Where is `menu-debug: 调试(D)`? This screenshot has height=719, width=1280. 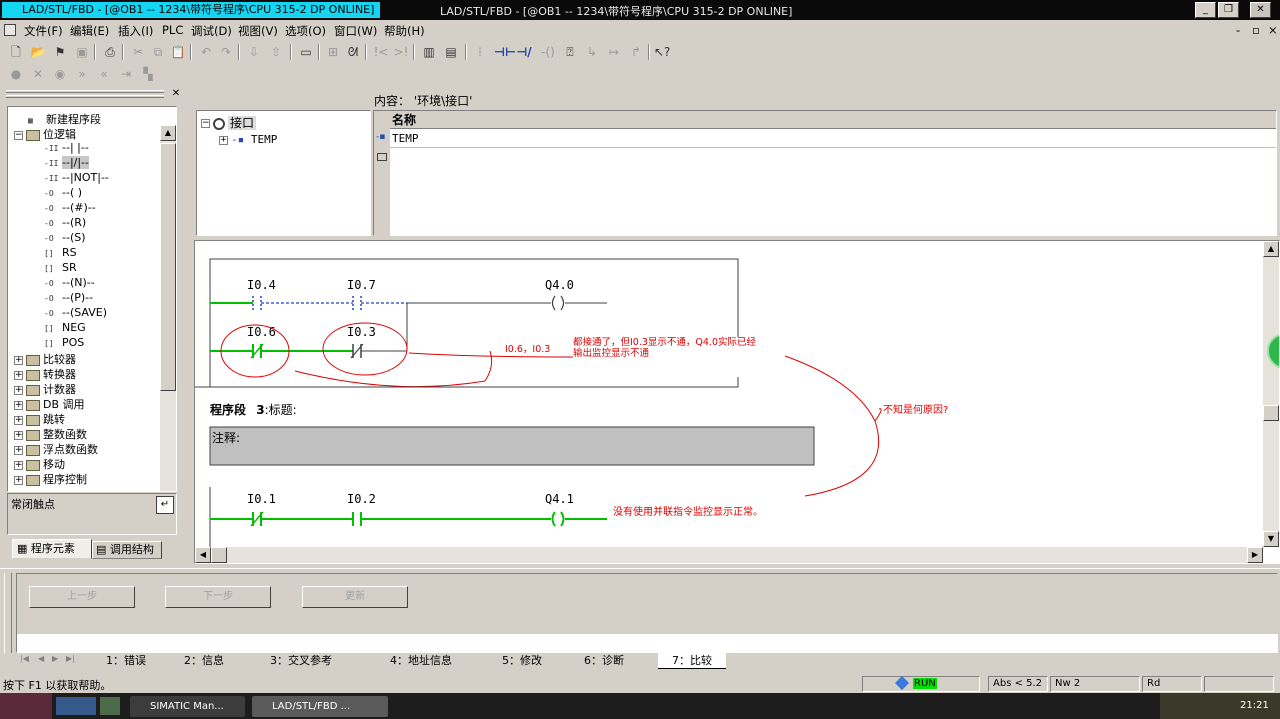
menu-debug: 调试(D) is located at coordinates (211, 31).